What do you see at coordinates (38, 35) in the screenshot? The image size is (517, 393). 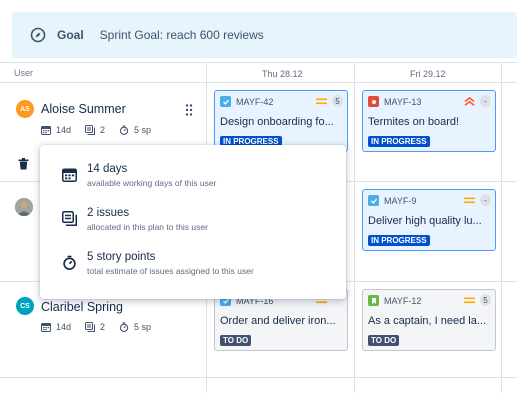 I see `compass-icon` at bounding box center [38, 35].